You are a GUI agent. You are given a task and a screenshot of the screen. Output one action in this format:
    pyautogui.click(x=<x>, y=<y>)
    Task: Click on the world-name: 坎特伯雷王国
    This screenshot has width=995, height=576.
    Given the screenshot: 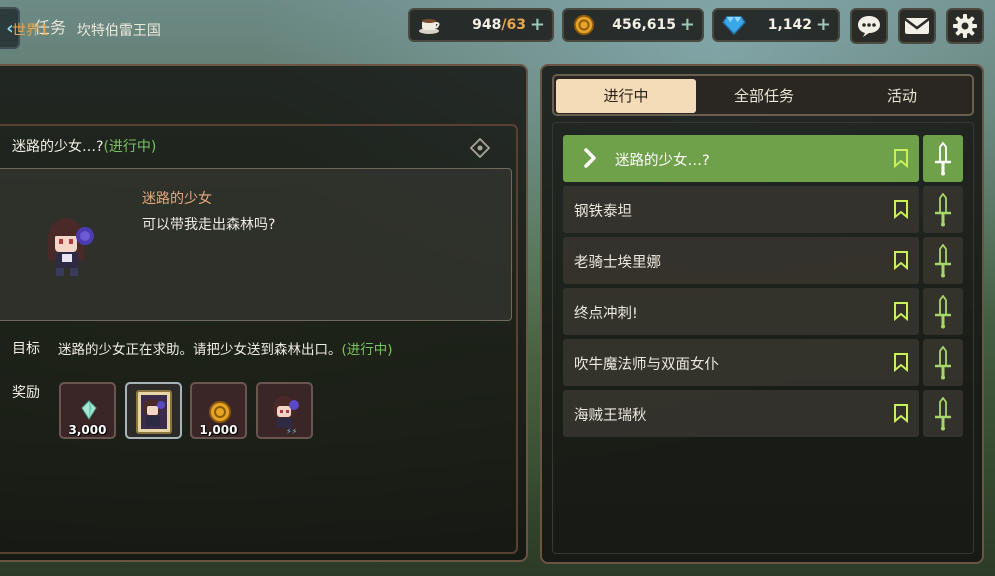 What is the action you would take?
    pyautogui.click(x=118, y=31)
    